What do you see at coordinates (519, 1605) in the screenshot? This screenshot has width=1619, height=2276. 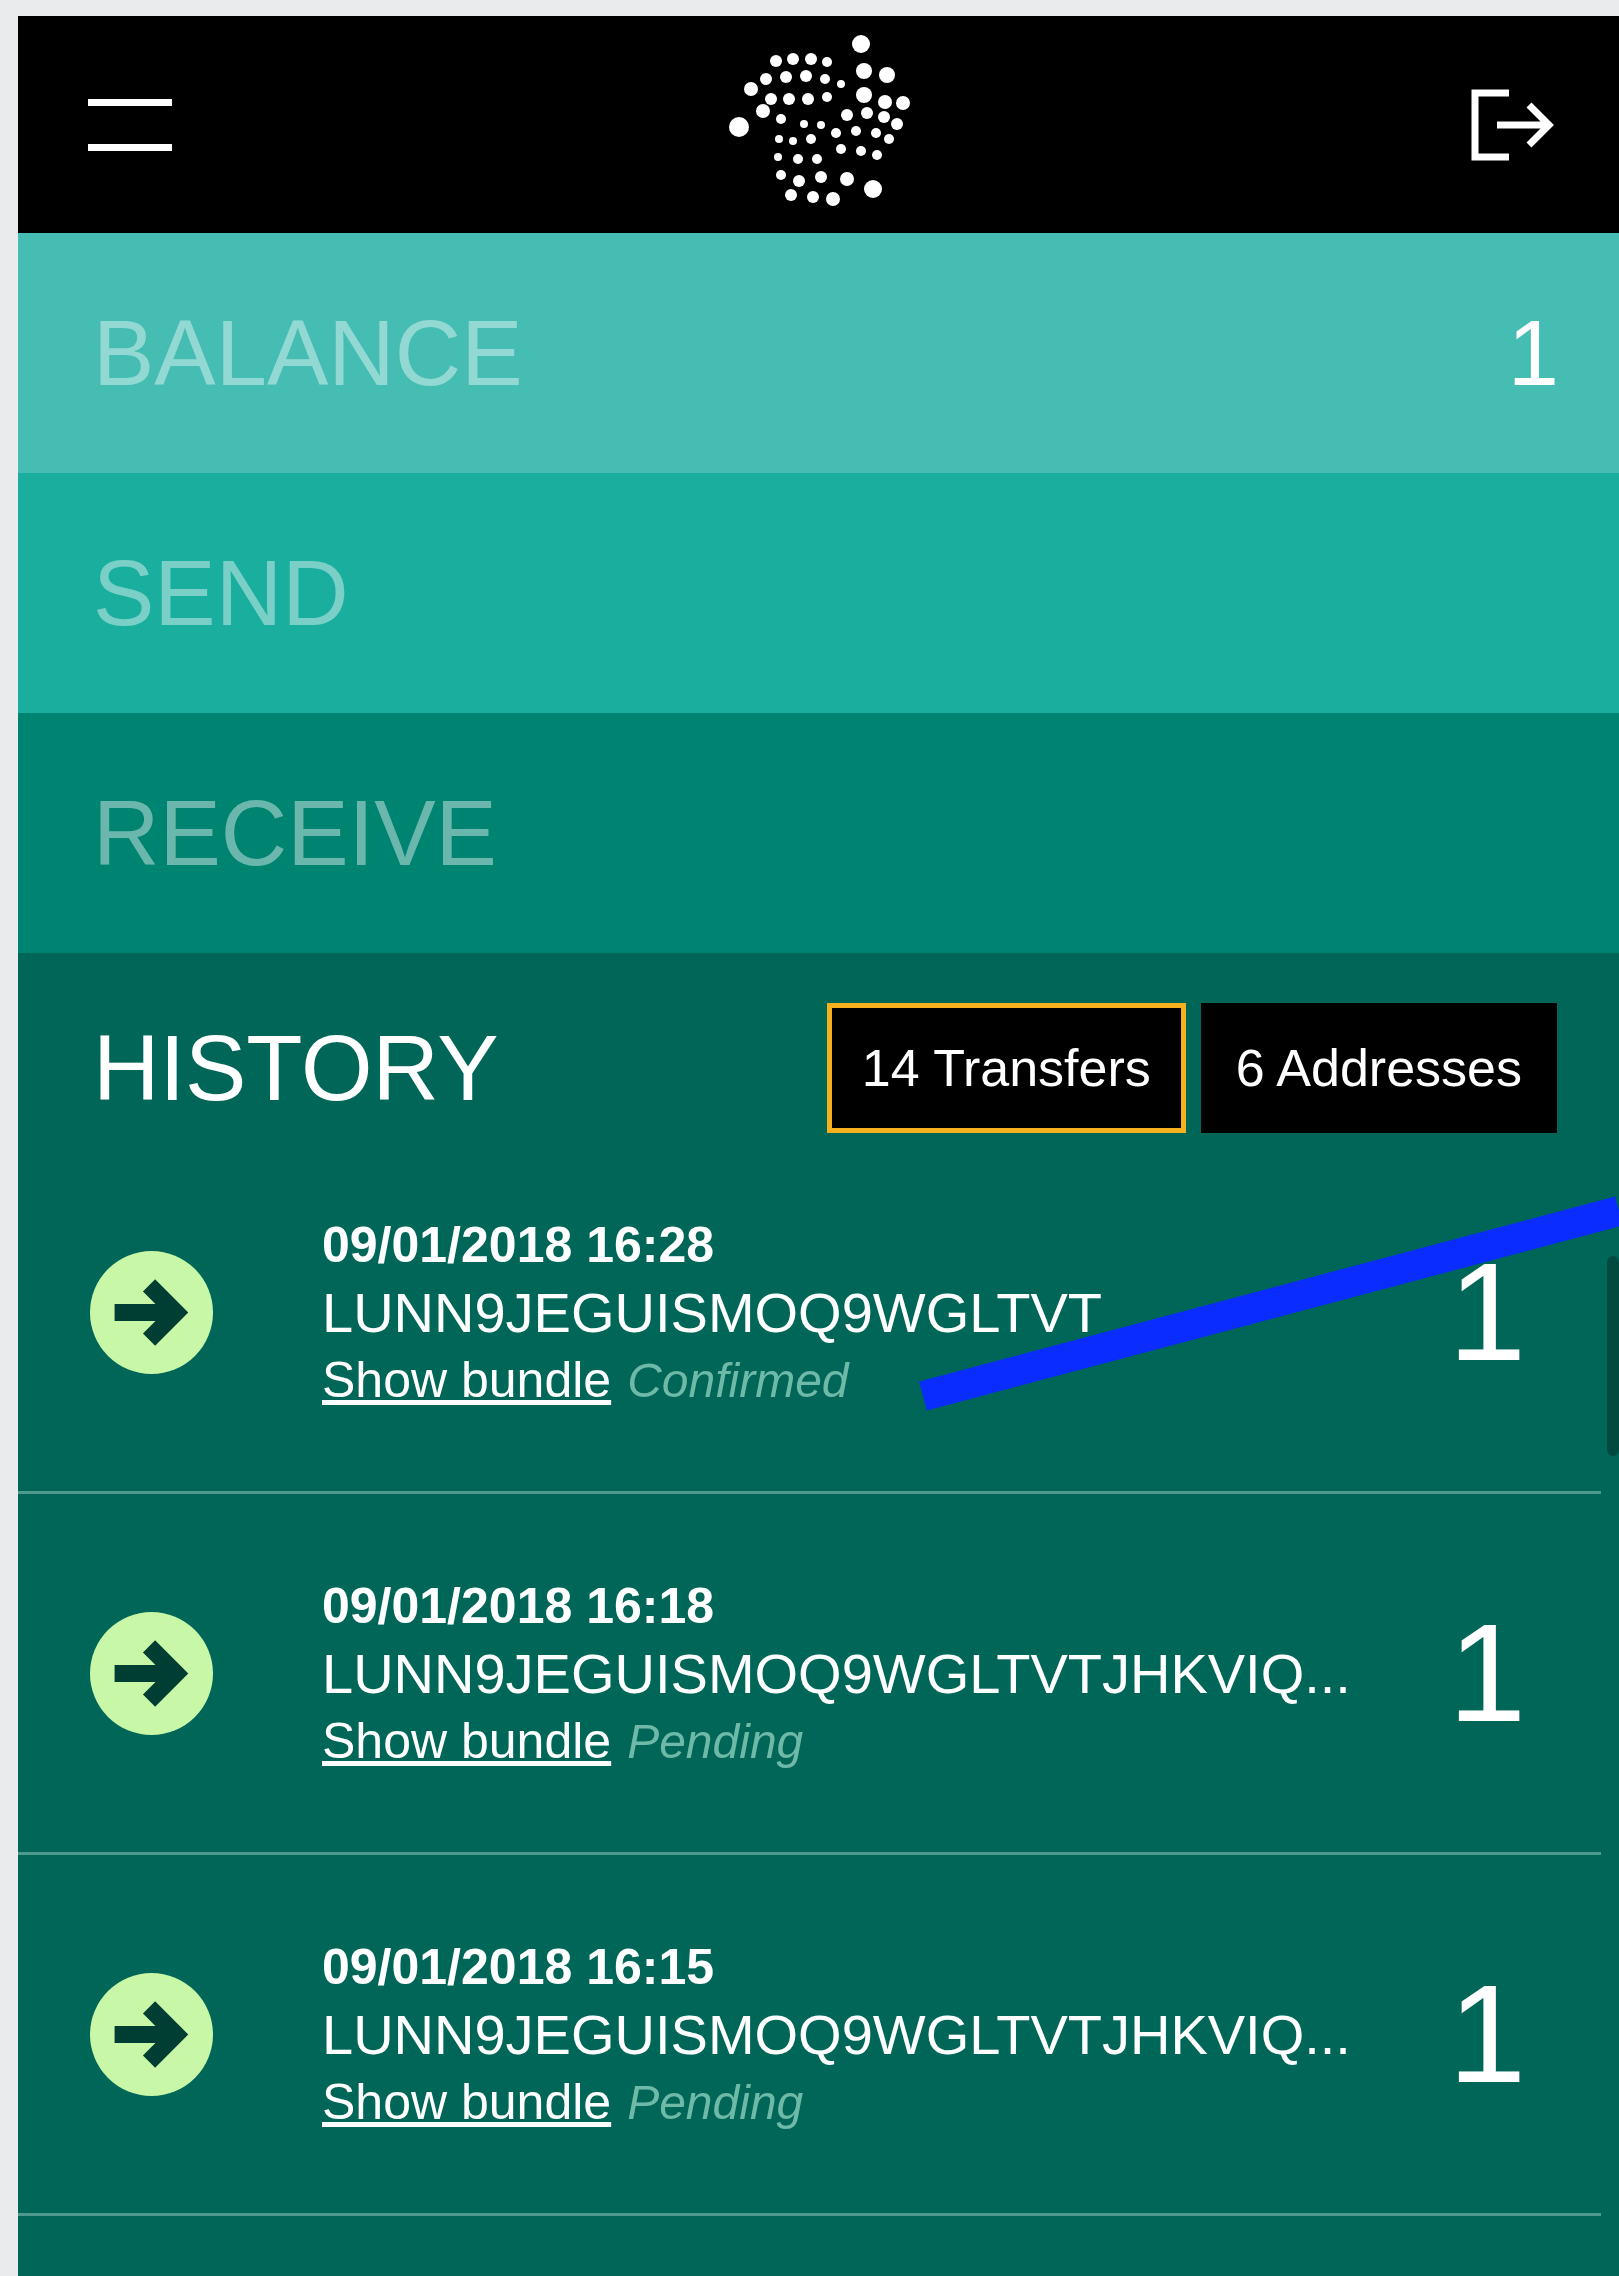 I see `transfer-date: 09/01/2018 16:18` at bounding box center [519, 1605].